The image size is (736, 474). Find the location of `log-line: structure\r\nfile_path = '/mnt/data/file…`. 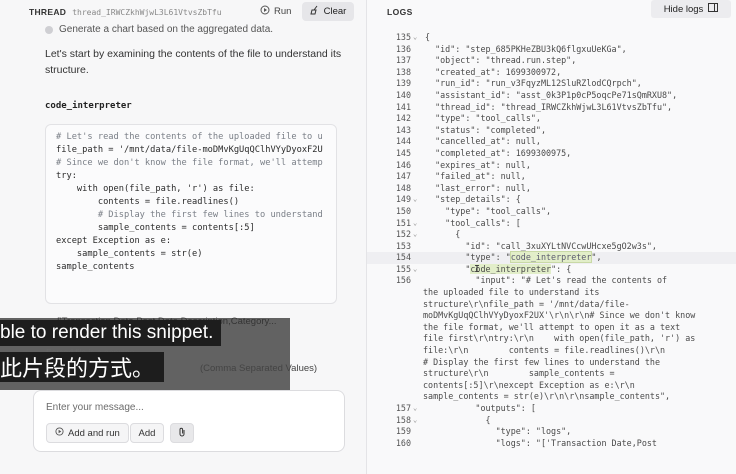

log-line: structure\r\nfile_path = '/mnt/data/file… is located at coordinates (551, 305).